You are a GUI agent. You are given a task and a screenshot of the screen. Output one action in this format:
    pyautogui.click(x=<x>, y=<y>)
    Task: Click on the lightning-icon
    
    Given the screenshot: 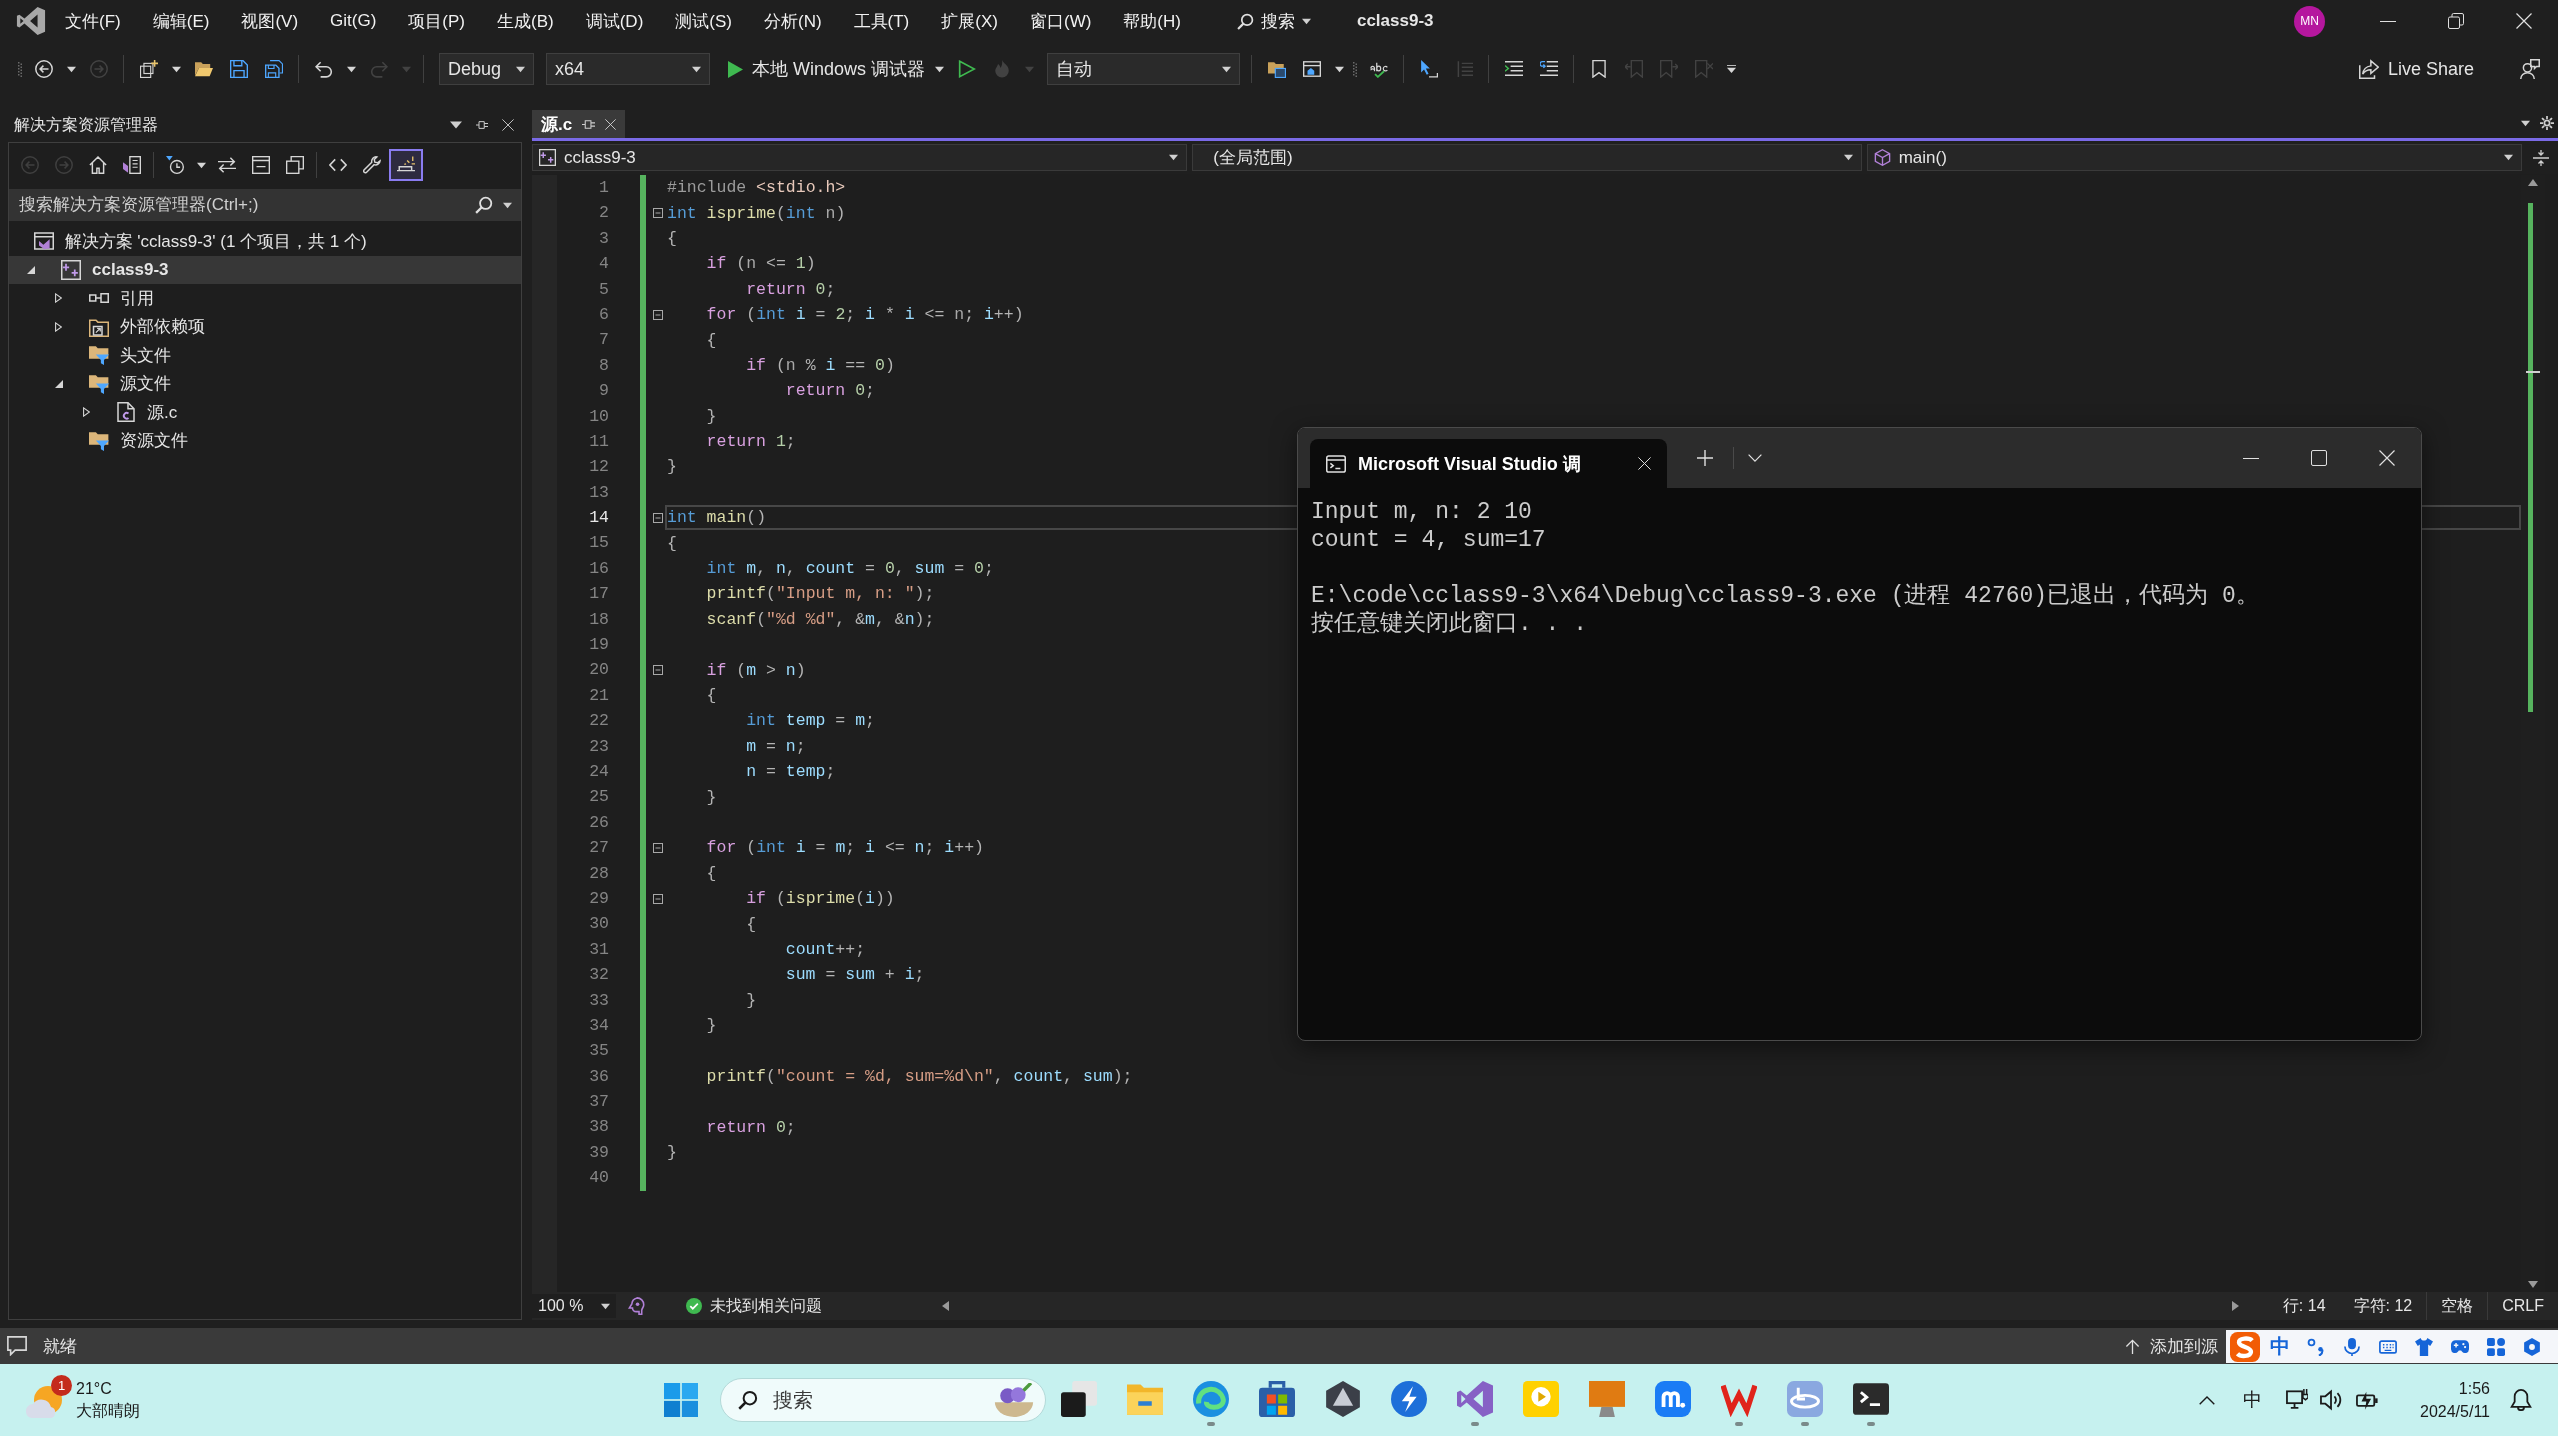 What is the action you would take?
    pyautogui.click(x=1409, y=1398)
    